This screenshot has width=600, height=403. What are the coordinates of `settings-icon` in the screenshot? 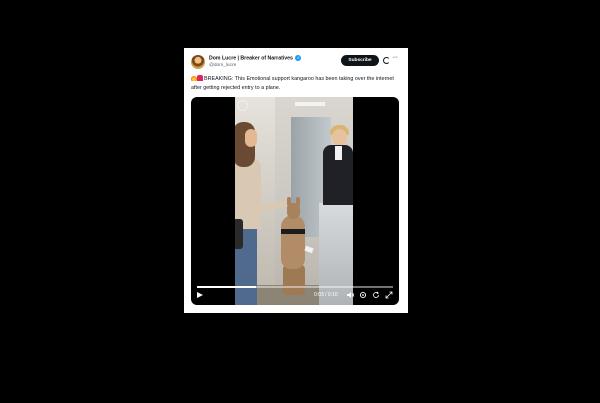 It's located at (363, 296).